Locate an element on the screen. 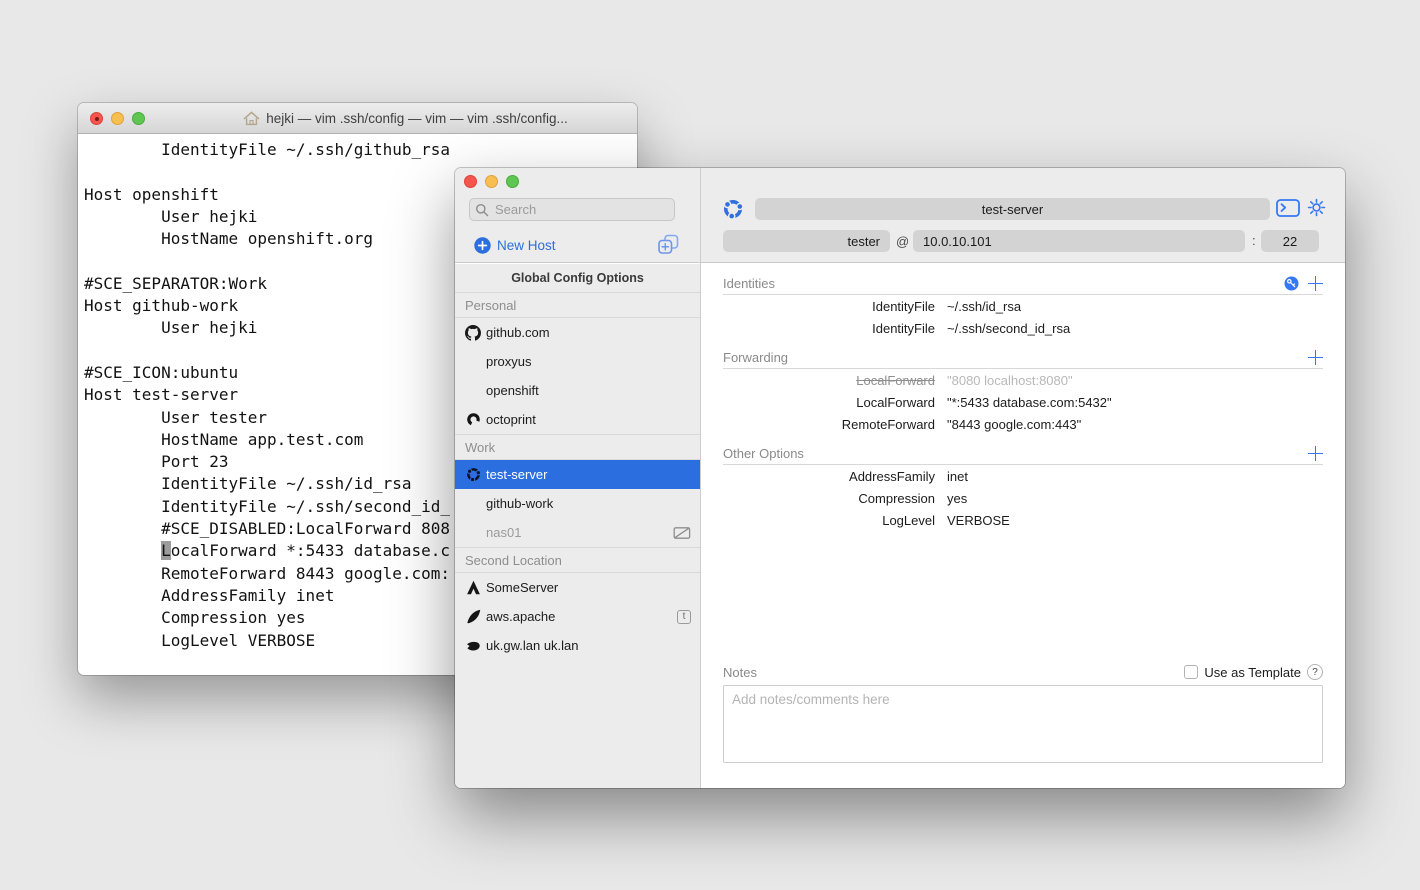 This screenshot has height=890, width=1420. sidebar-section-personal: Personal is located at coordinates (577, 305).